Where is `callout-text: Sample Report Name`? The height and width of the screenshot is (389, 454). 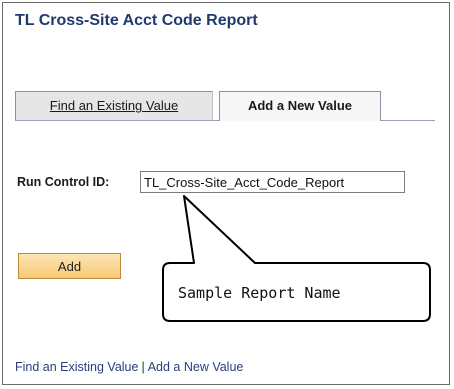 callout-text: Sample Report Name is located at coordinates (259, 293).